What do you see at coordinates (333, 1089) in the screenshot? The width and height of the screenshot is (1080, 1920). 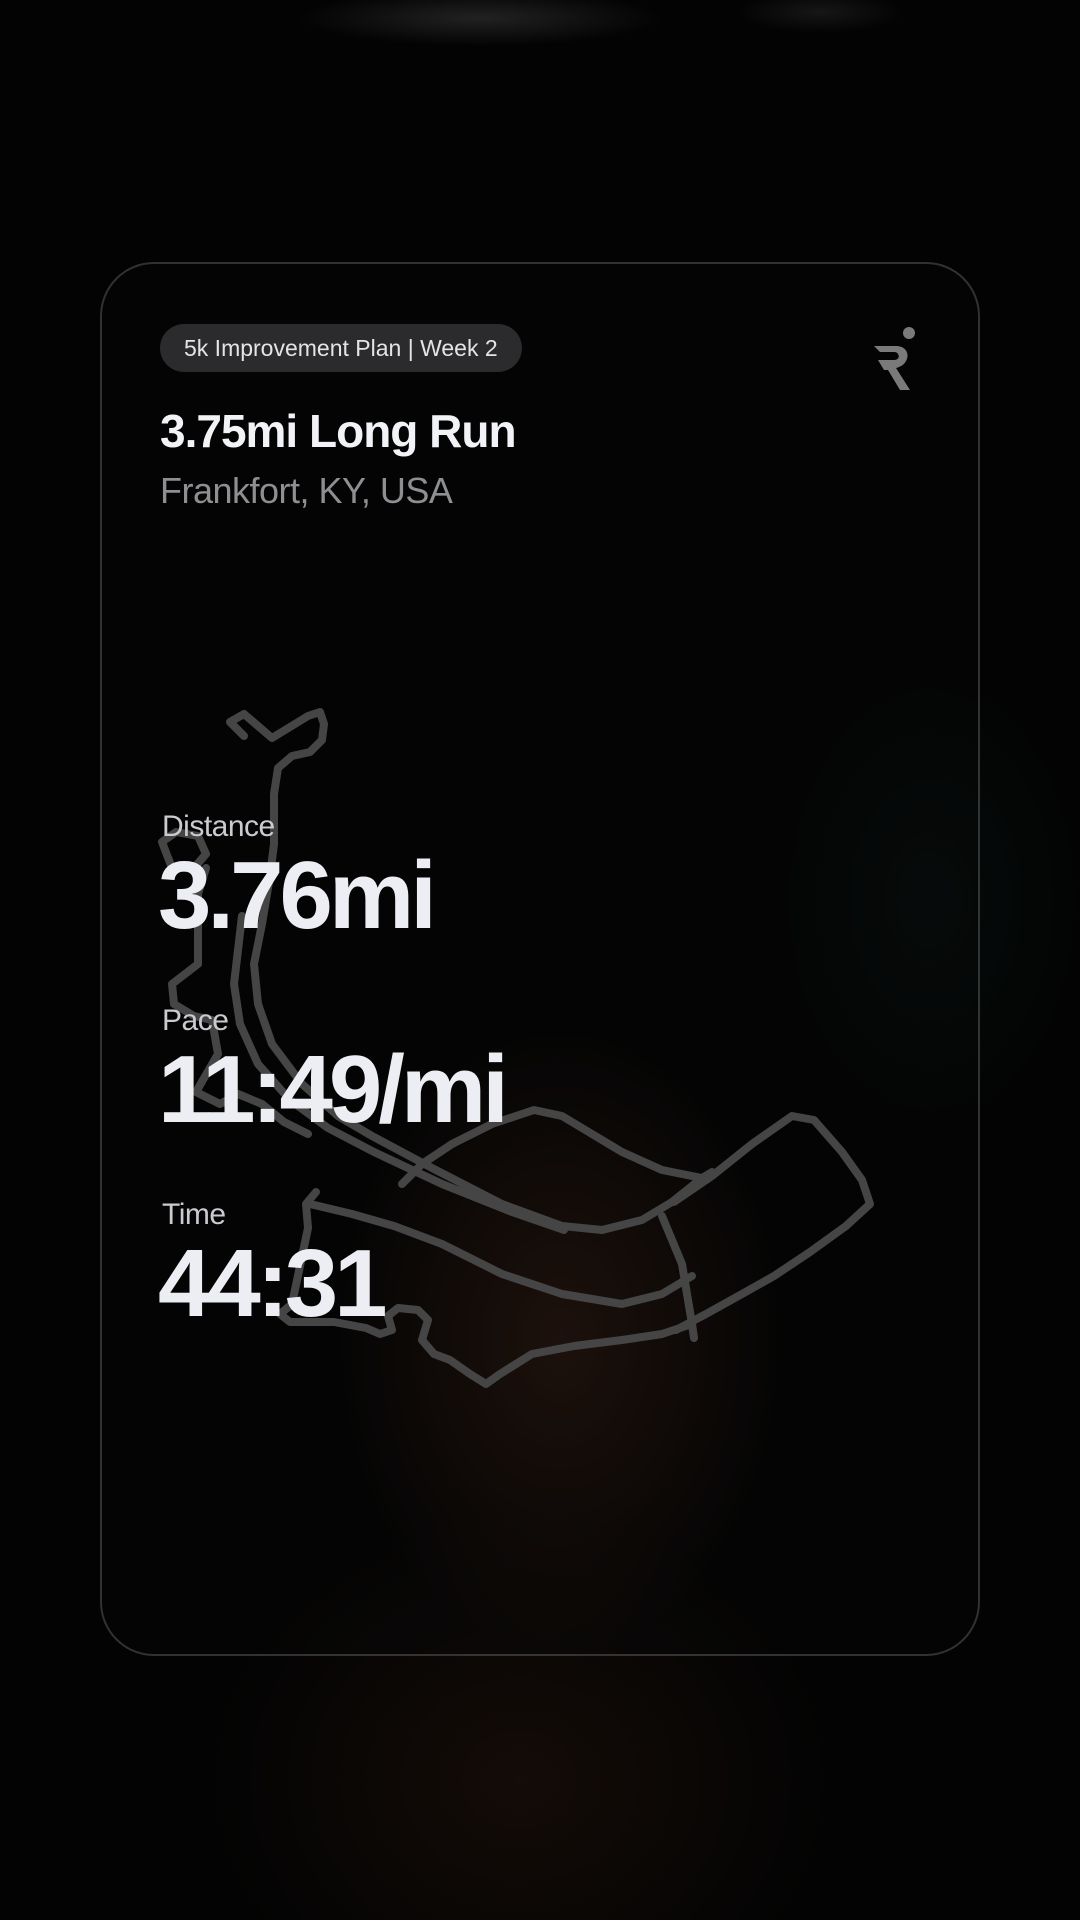 I see `pace-value: 11:49/mi` at bounding box center [333, 1089].